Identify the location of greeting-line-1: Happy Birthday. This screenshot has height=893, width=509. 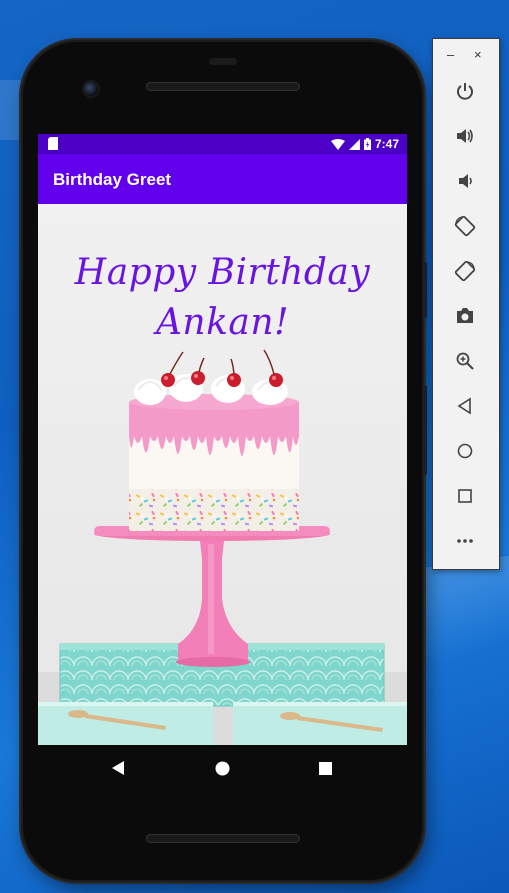
(222, 272).